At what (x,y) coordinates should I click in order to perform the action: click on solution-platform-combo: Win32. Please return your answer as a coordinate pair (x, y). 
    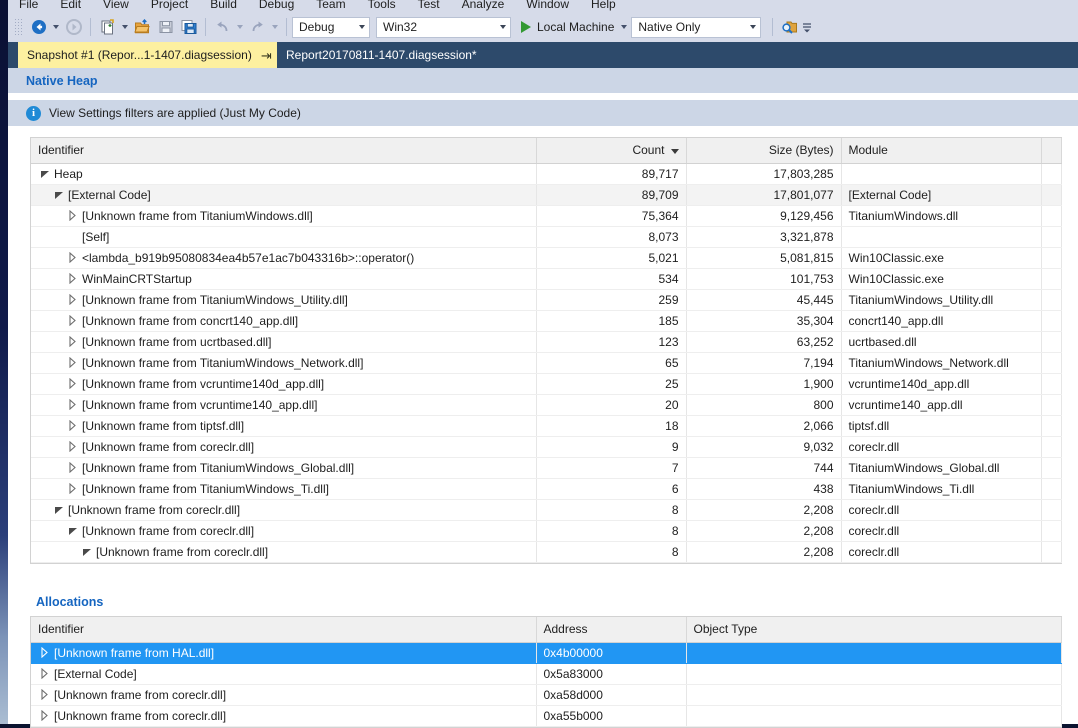
    Looking at the image, I should click on (443, 27).